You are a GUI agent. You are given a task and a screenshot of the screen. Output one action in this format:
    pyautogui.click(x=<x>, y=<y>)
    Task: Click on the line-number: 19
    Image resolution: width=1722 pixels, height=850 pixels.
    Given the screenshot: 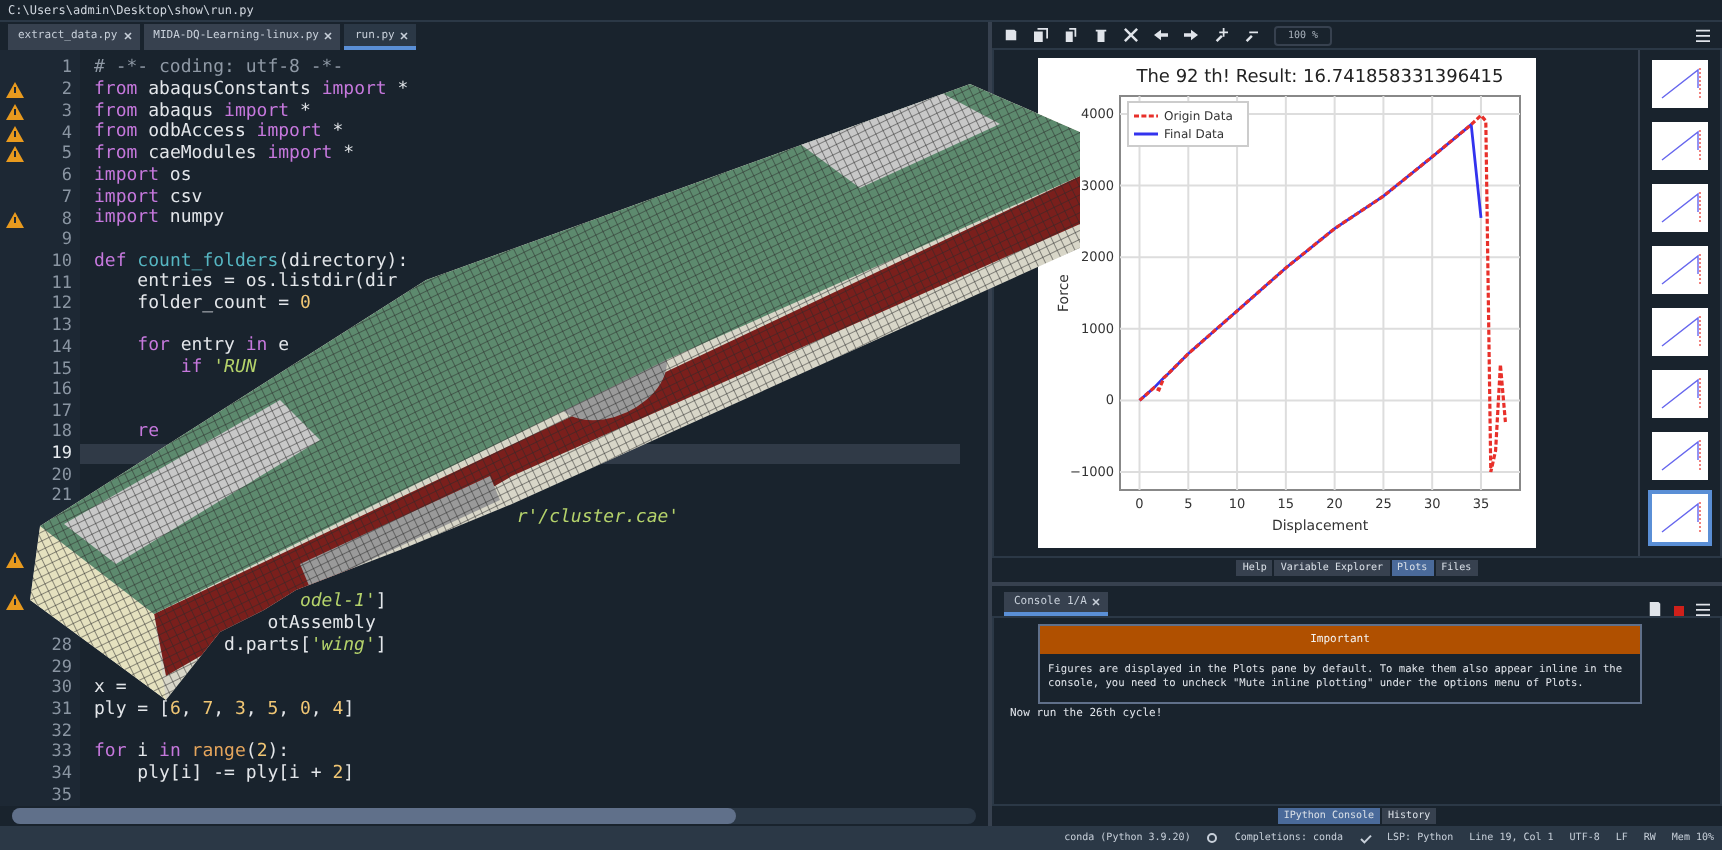 What is the action you would take?
    pyautogui.click(x=60, y=454)
    